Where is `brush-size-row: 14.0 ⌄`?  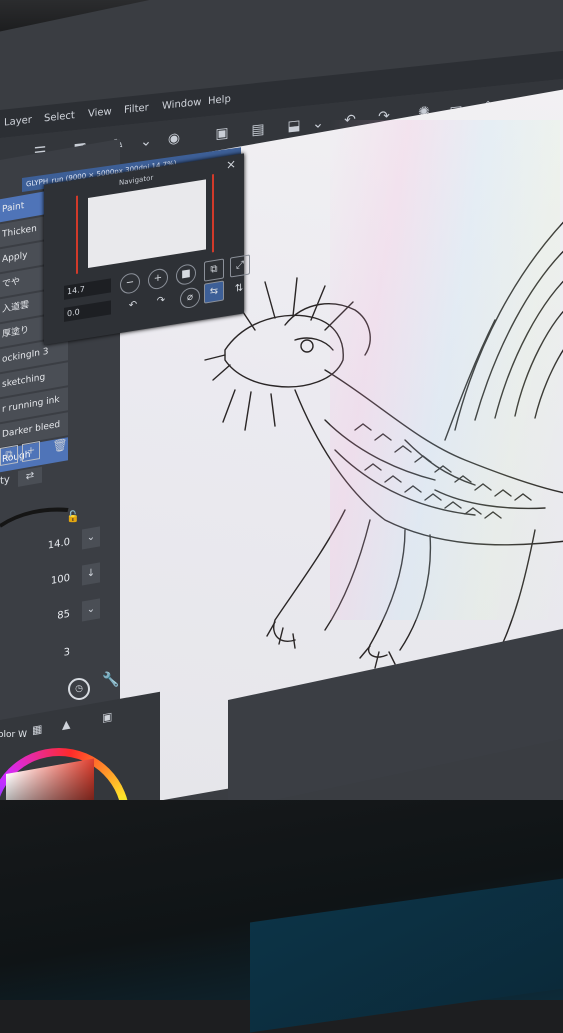
brush-size-row: 14.0 ⌄ is located at coordinates (50, 546).